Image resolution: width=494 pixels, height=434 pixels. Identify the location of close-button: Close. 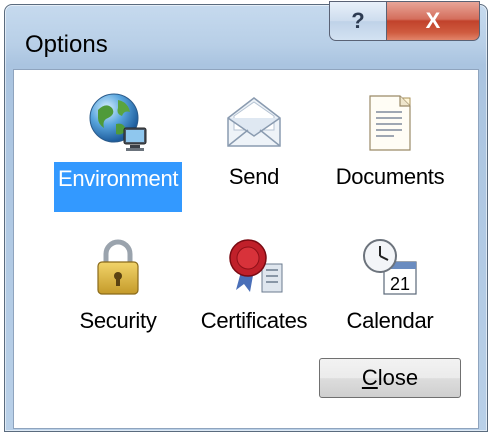
(390, 378).